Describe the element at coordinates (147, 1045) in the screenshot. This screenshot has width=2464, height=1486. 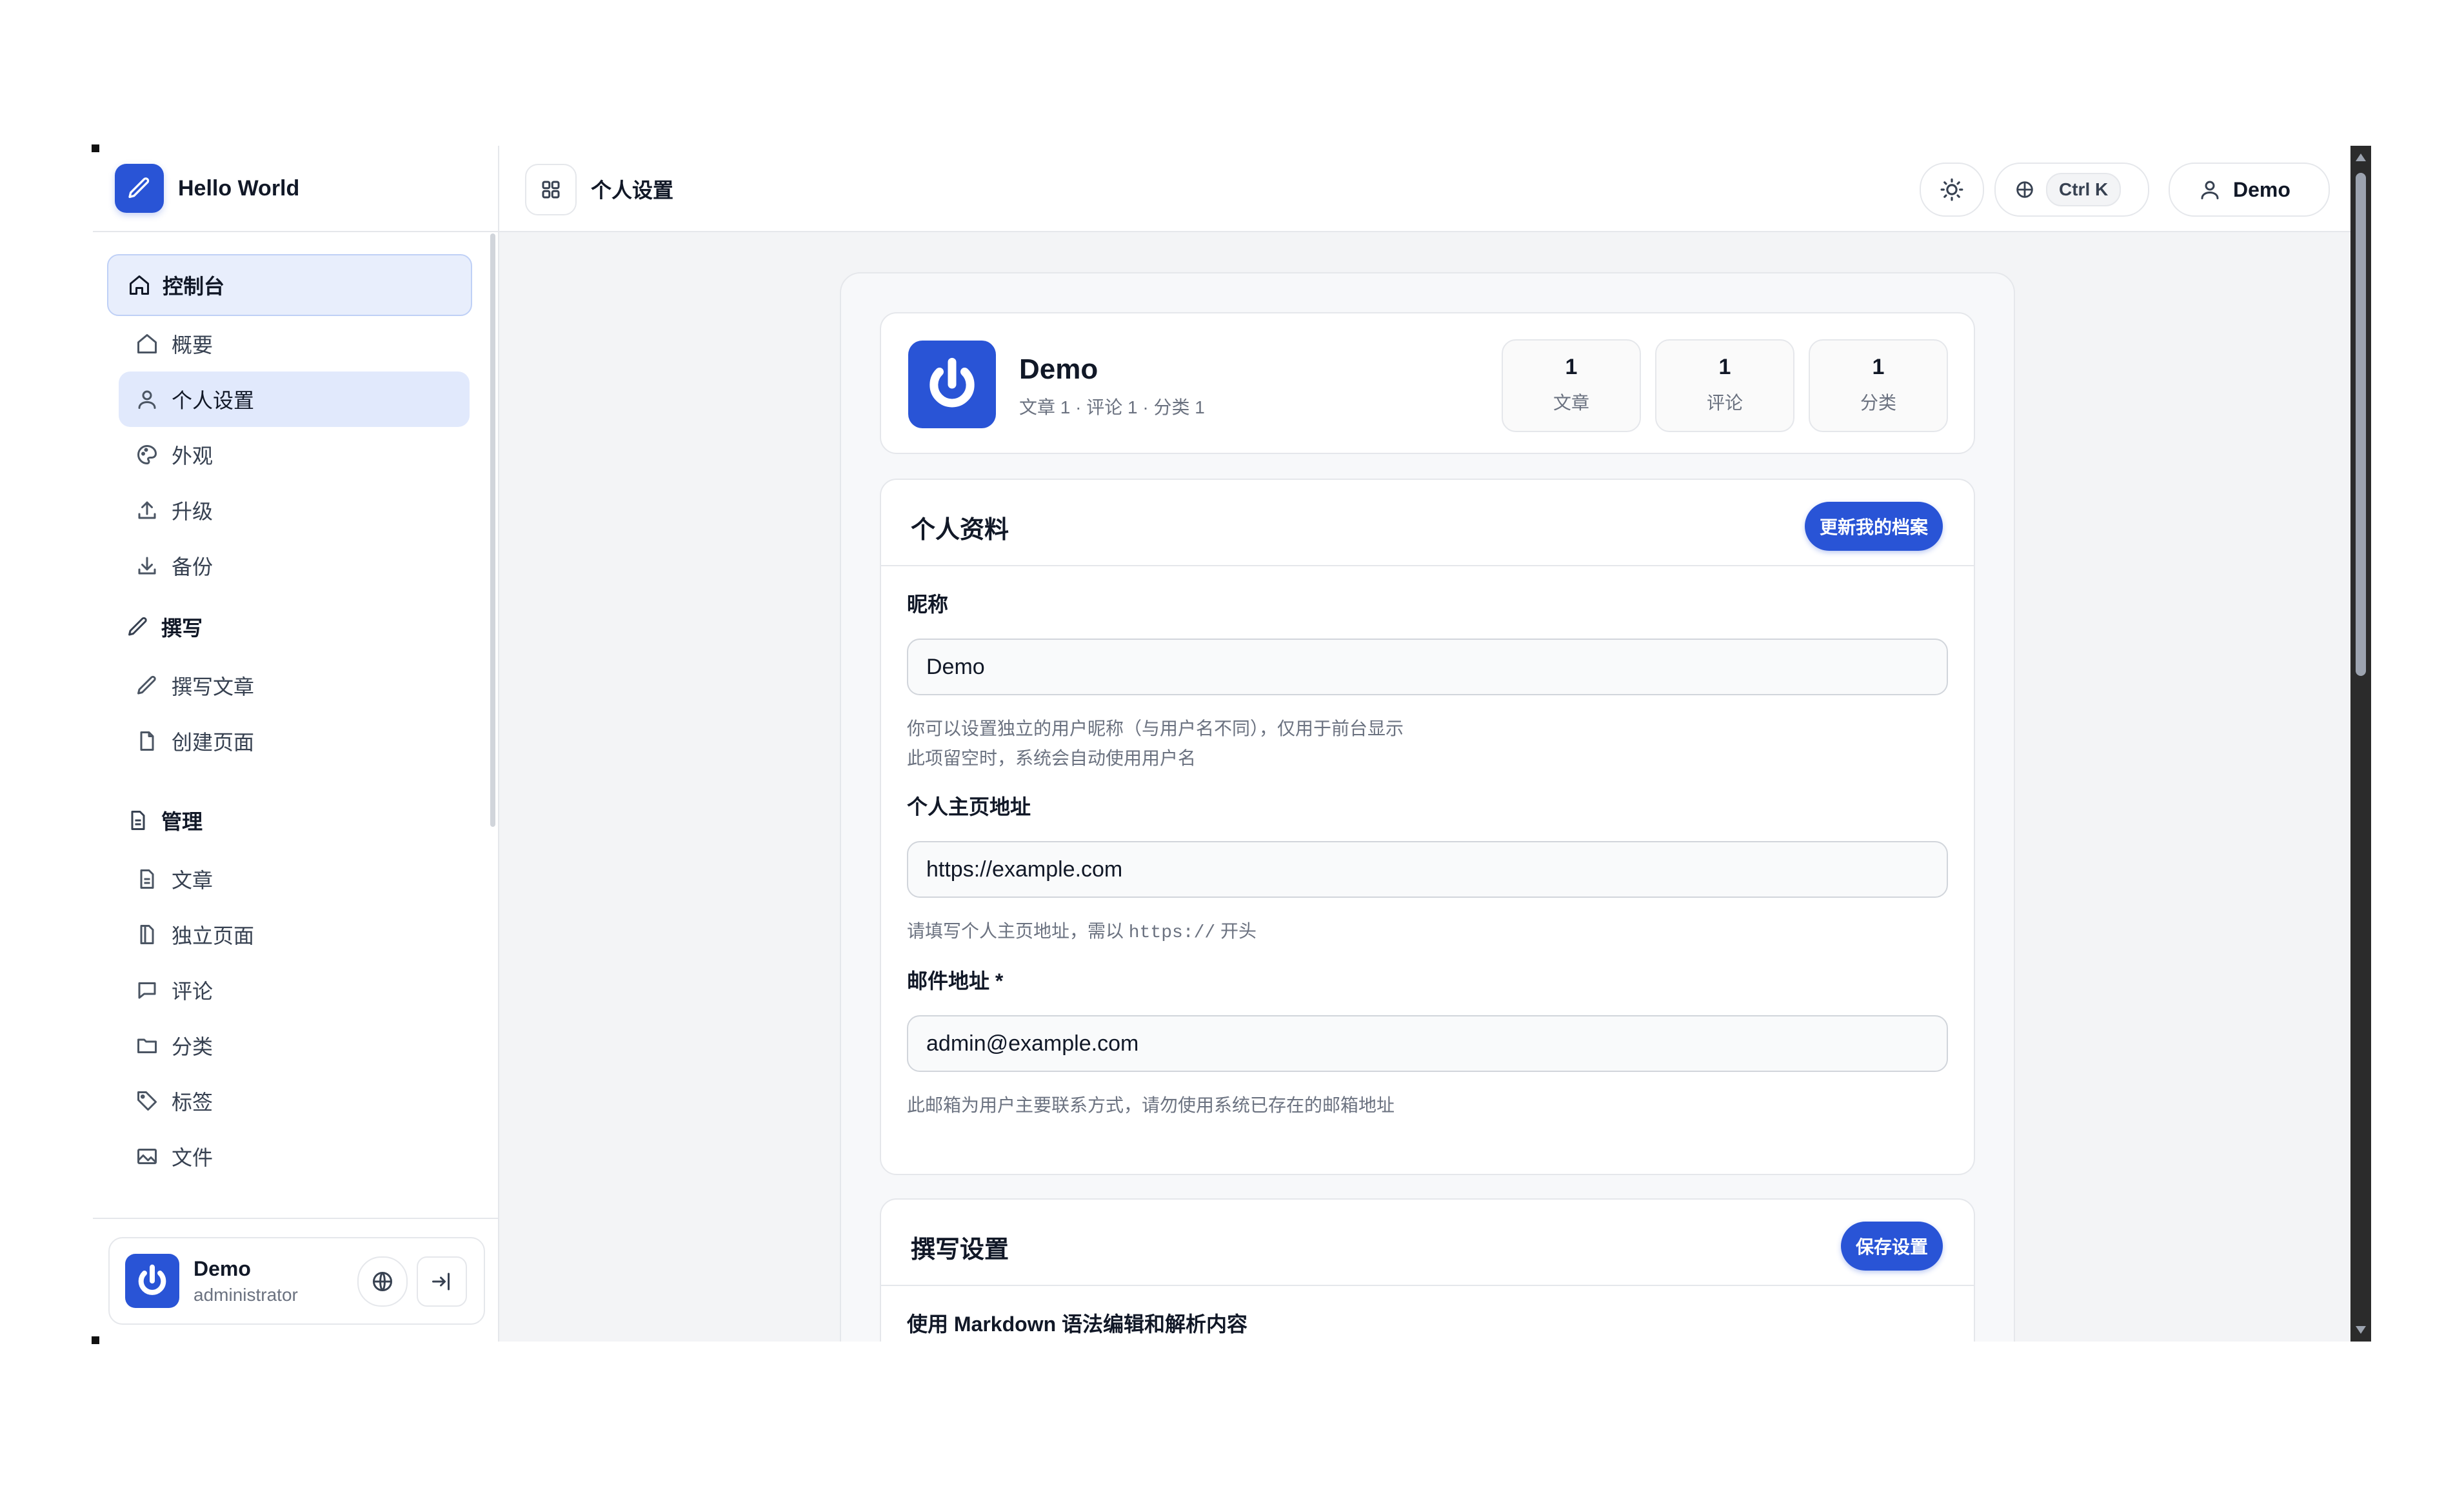
I see `folder-icon` at that location.